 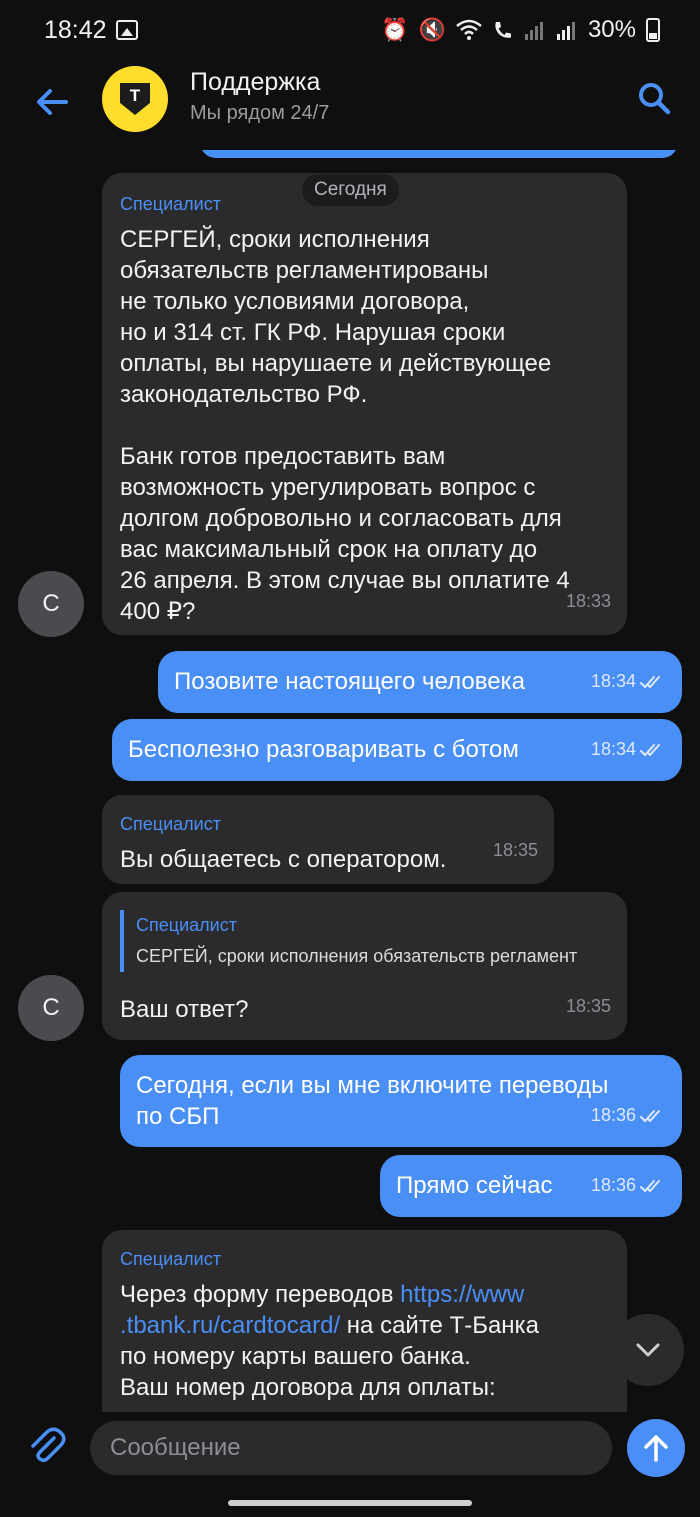 I want to click on outgoing-message: Позовите настоящего человека 18:34, so click(x=420, y=682).